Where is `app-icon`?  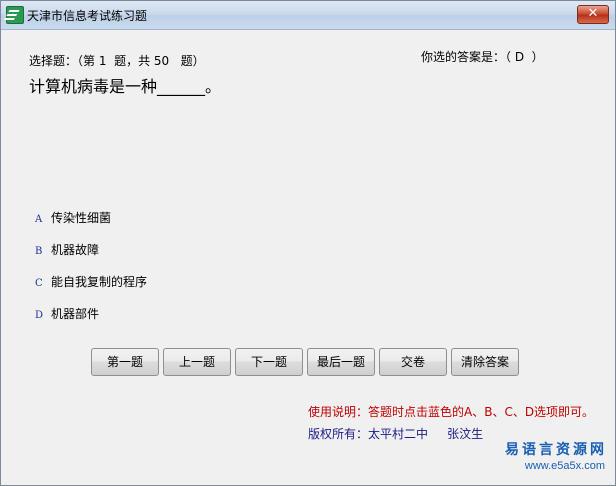 app-icon is located at coordinates (15, 15).